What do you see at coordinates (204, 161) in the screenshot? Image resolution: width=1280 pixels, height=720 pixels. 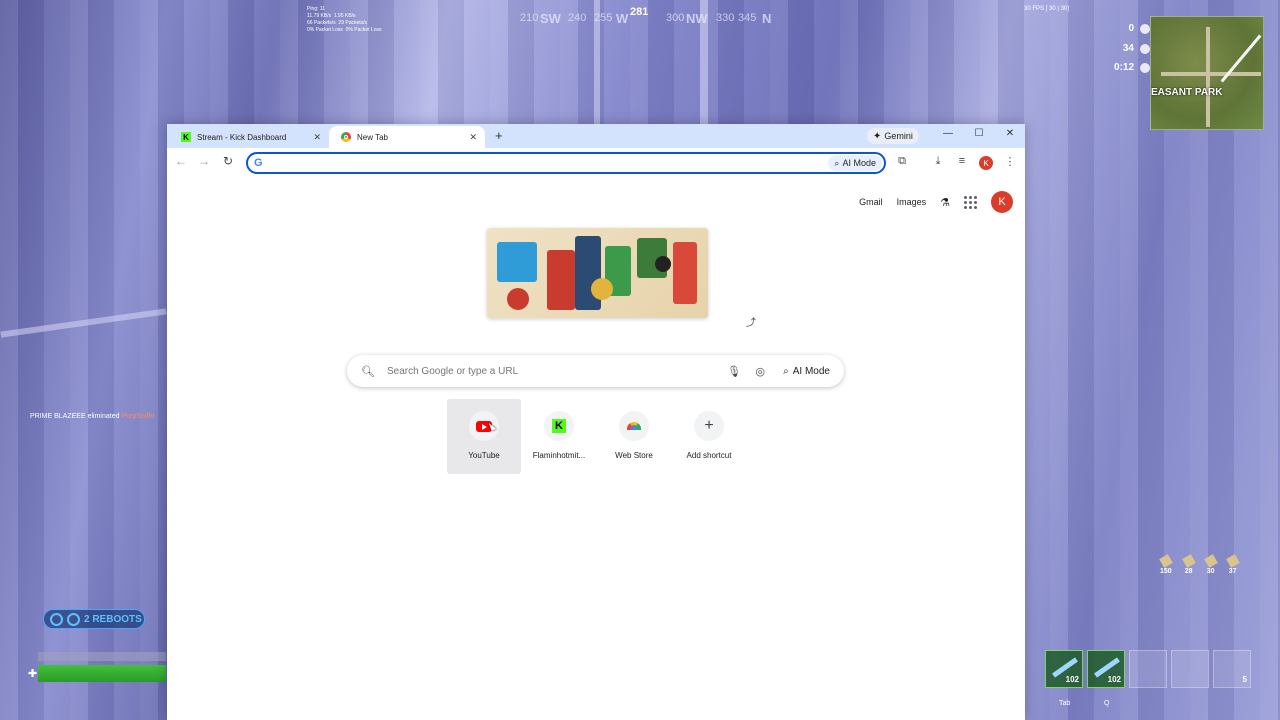 I see `forward-button: →` at bounding box center [204, 161].